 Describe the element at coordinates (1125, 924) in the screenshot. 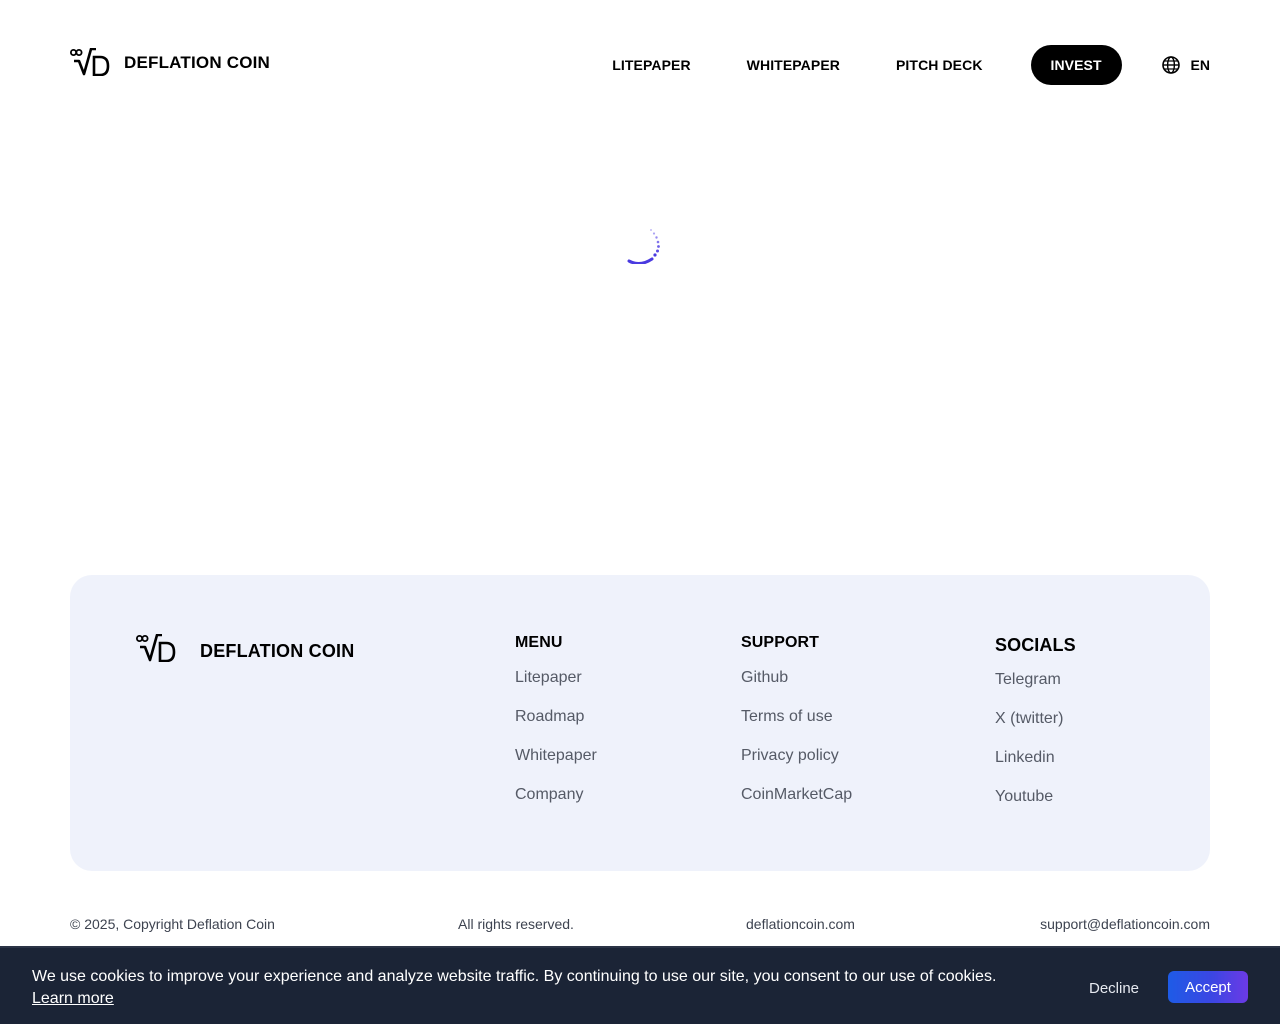

I see `support-email-link: support@deflationcoin.com` at that location.